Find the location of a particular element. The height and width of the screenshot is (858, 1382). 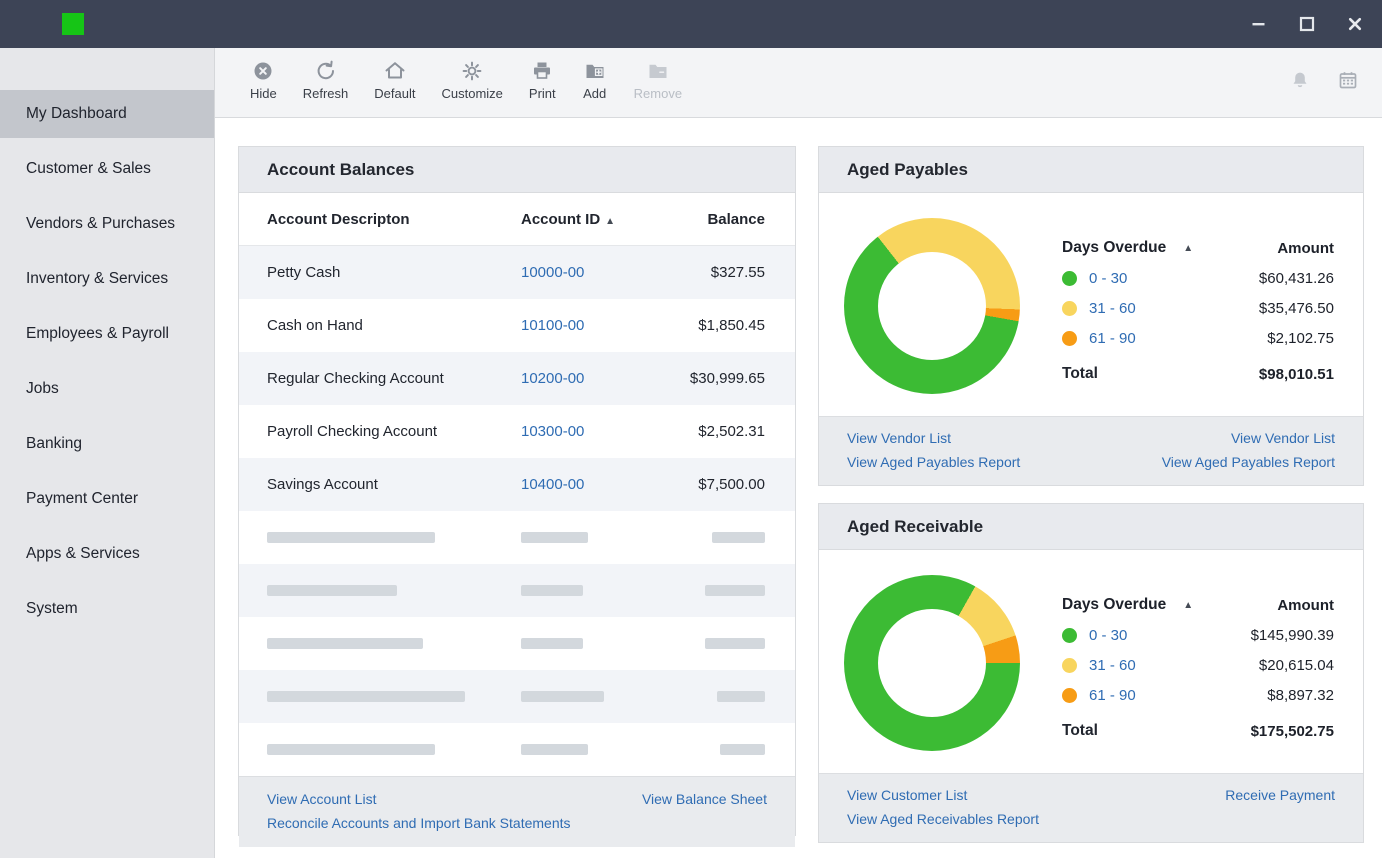

account-id-link: 10100-00 is located at coordinates (552, 325).